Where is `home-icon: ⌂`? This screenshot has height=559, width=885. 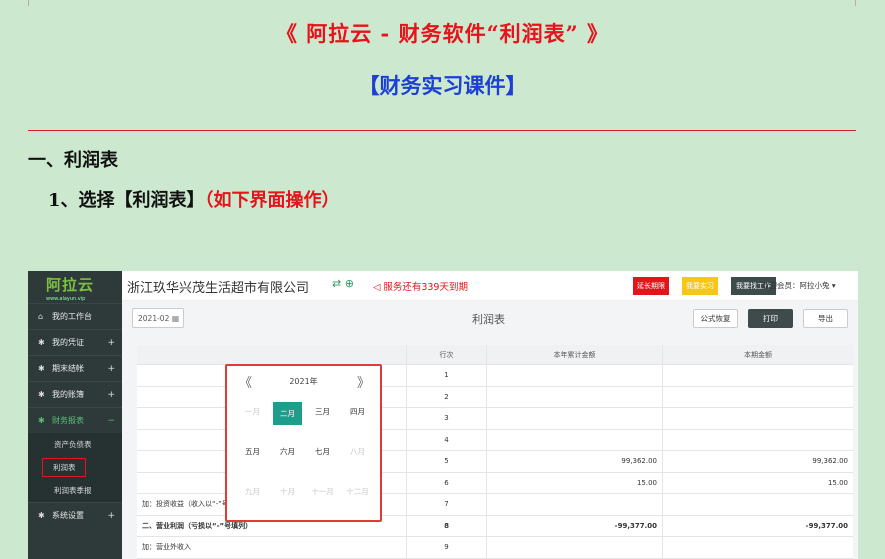 home-icon: ⌂ is located at coordinates (41, 316).